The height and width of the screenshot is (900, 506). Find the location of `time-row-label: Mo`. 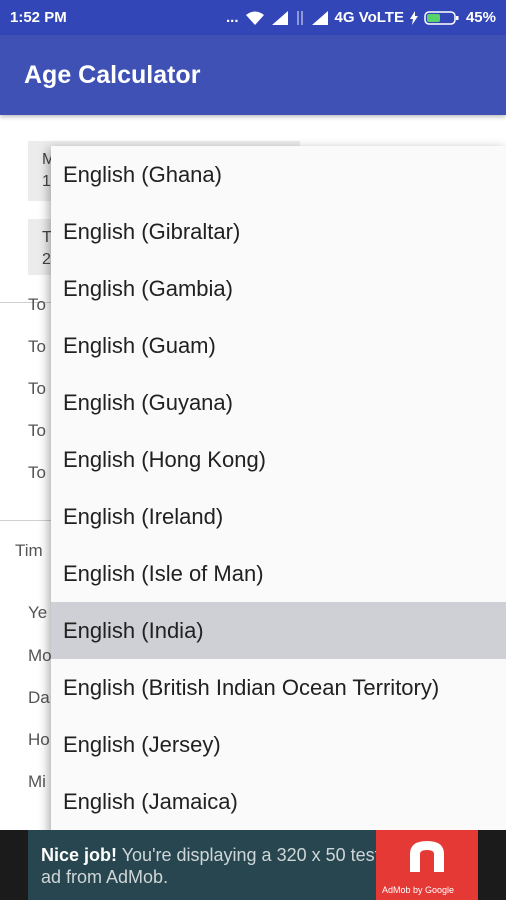

time-row-label: Mo is located at coordinates (40, 655).